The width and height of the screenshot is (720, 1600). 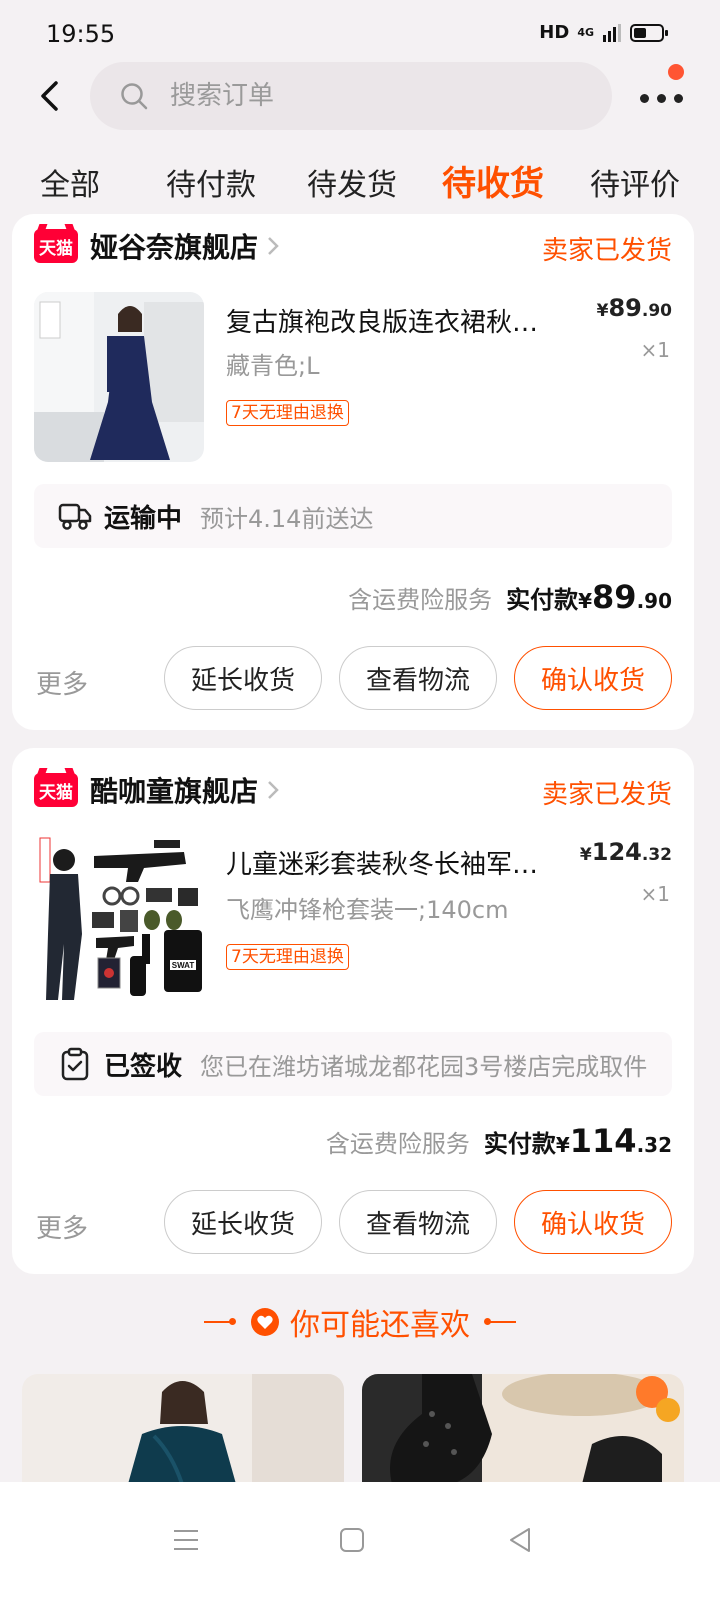 What do you see at coordinates (174, 246) in the screenshot?
I see `shop-name: 娅谷奈旗舰店` at bounding box center [174, 246].